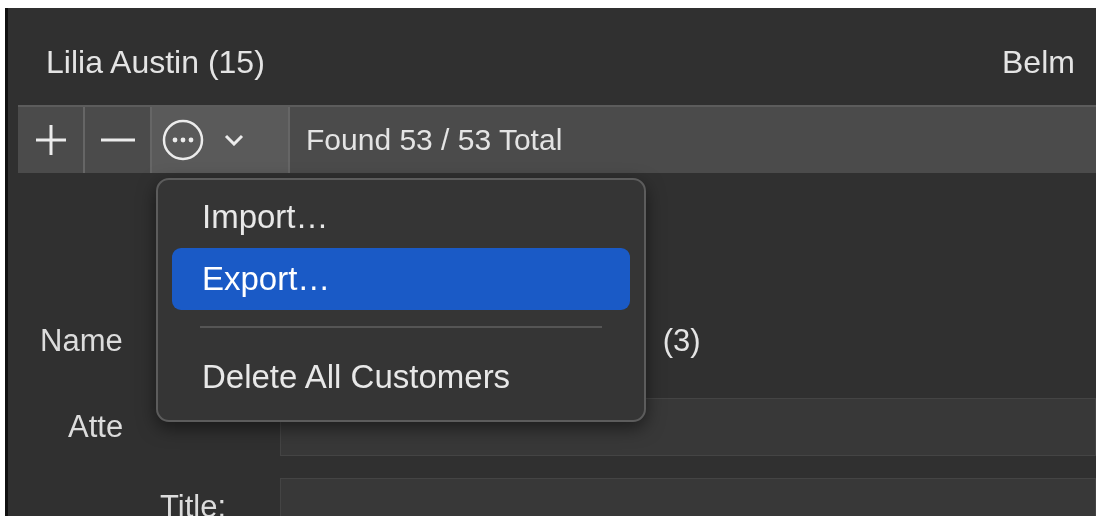 This screenshot has height=516, width=1096. Describe the element at coordinates (434, 140) in the screenshot. I see `found-count: Found 53 / 53 Total` at that location.